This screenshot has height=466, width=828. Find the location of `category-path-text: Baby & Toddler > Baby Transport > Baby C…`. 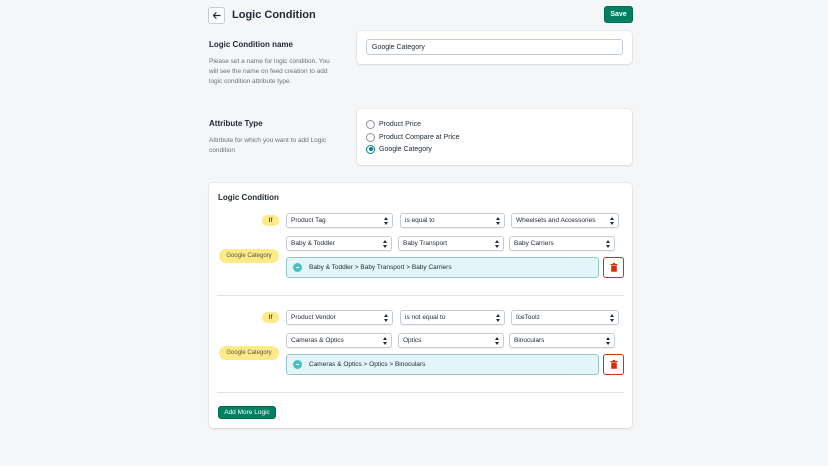

category-path-text: Baby & Toddler > Baby Transport > Baby C… is located at coordinates (380, 267).